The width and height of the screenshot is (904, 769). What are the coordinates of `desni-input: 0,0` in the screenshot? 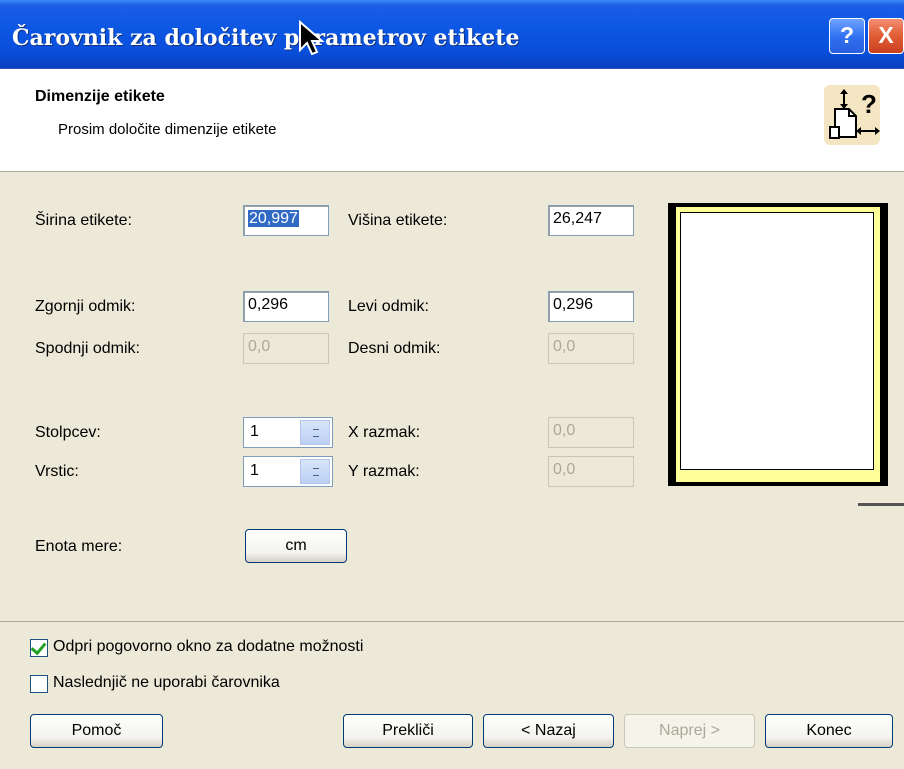 It's located at (591, 348).